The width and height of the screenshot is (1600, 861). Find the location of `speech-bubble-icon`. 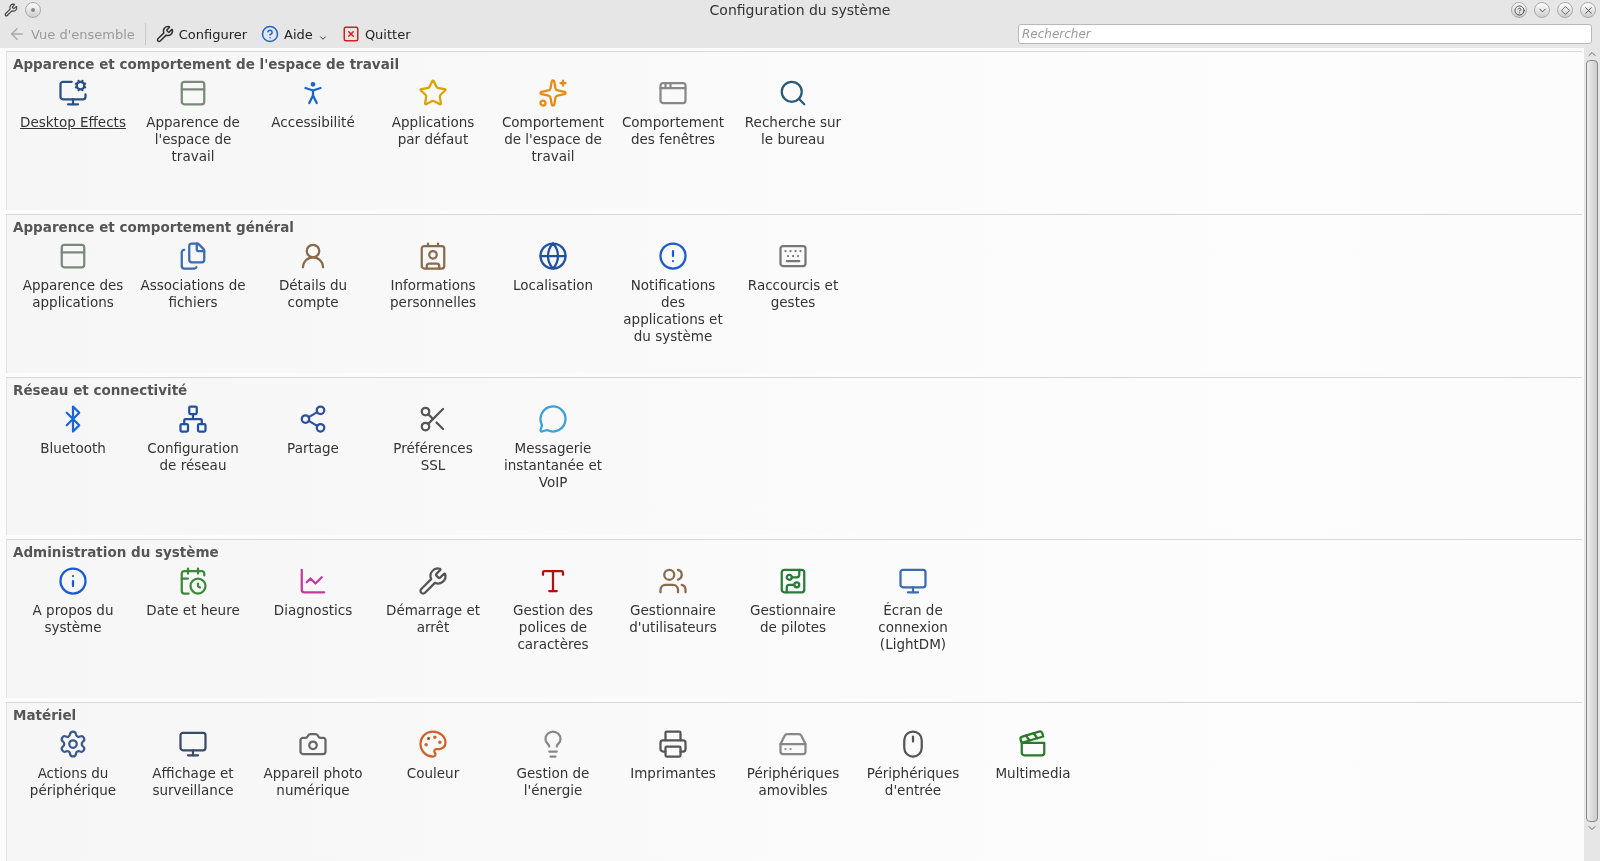

speech-bubble-icon is located at coordinates (553, 418).